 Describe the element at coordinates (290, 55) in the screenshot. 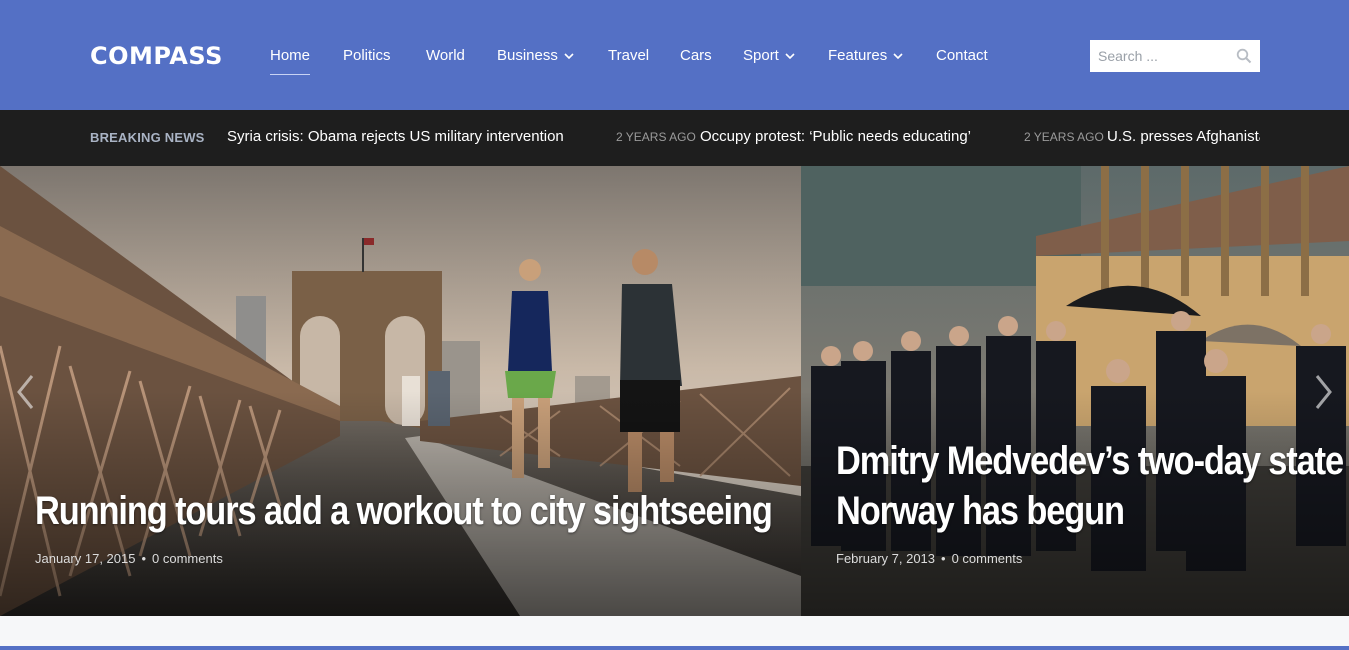

I see `nav-label: Home` at that location.